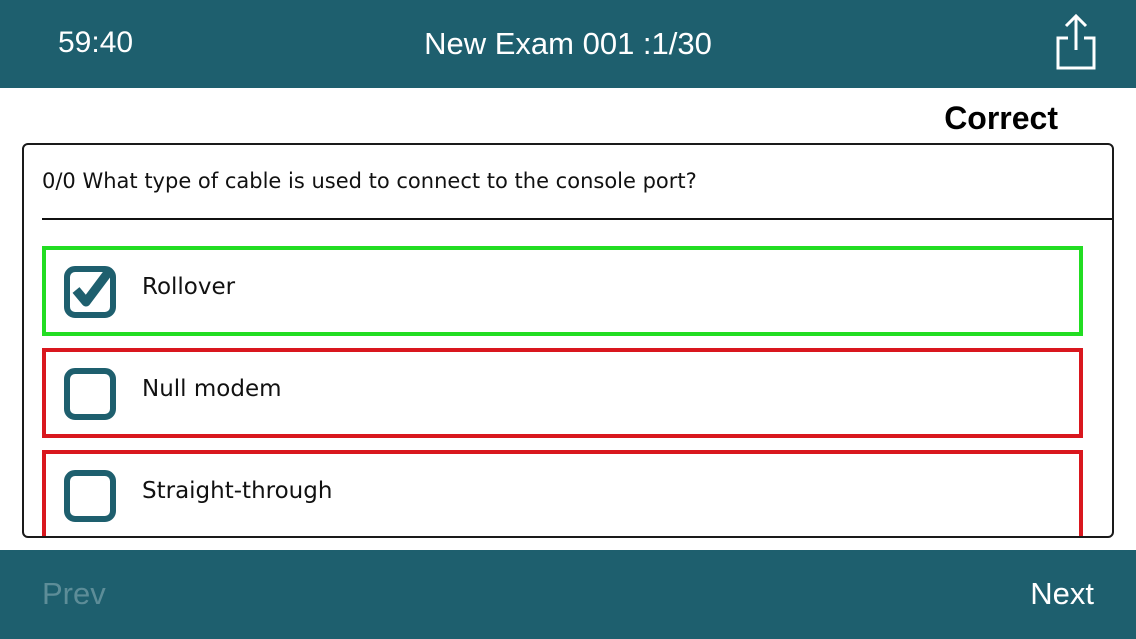 This screenshot has width=1136, height=639. I want to click on exam-title: New Exam 001 :1/30, so click(568, 43).